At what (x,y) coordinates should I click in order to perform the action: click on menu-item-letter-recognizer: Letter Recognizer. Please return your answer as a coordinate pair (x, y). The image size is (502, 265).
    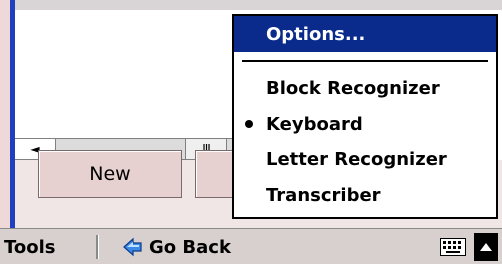
    Looking at the image, I should click on (365, 159).